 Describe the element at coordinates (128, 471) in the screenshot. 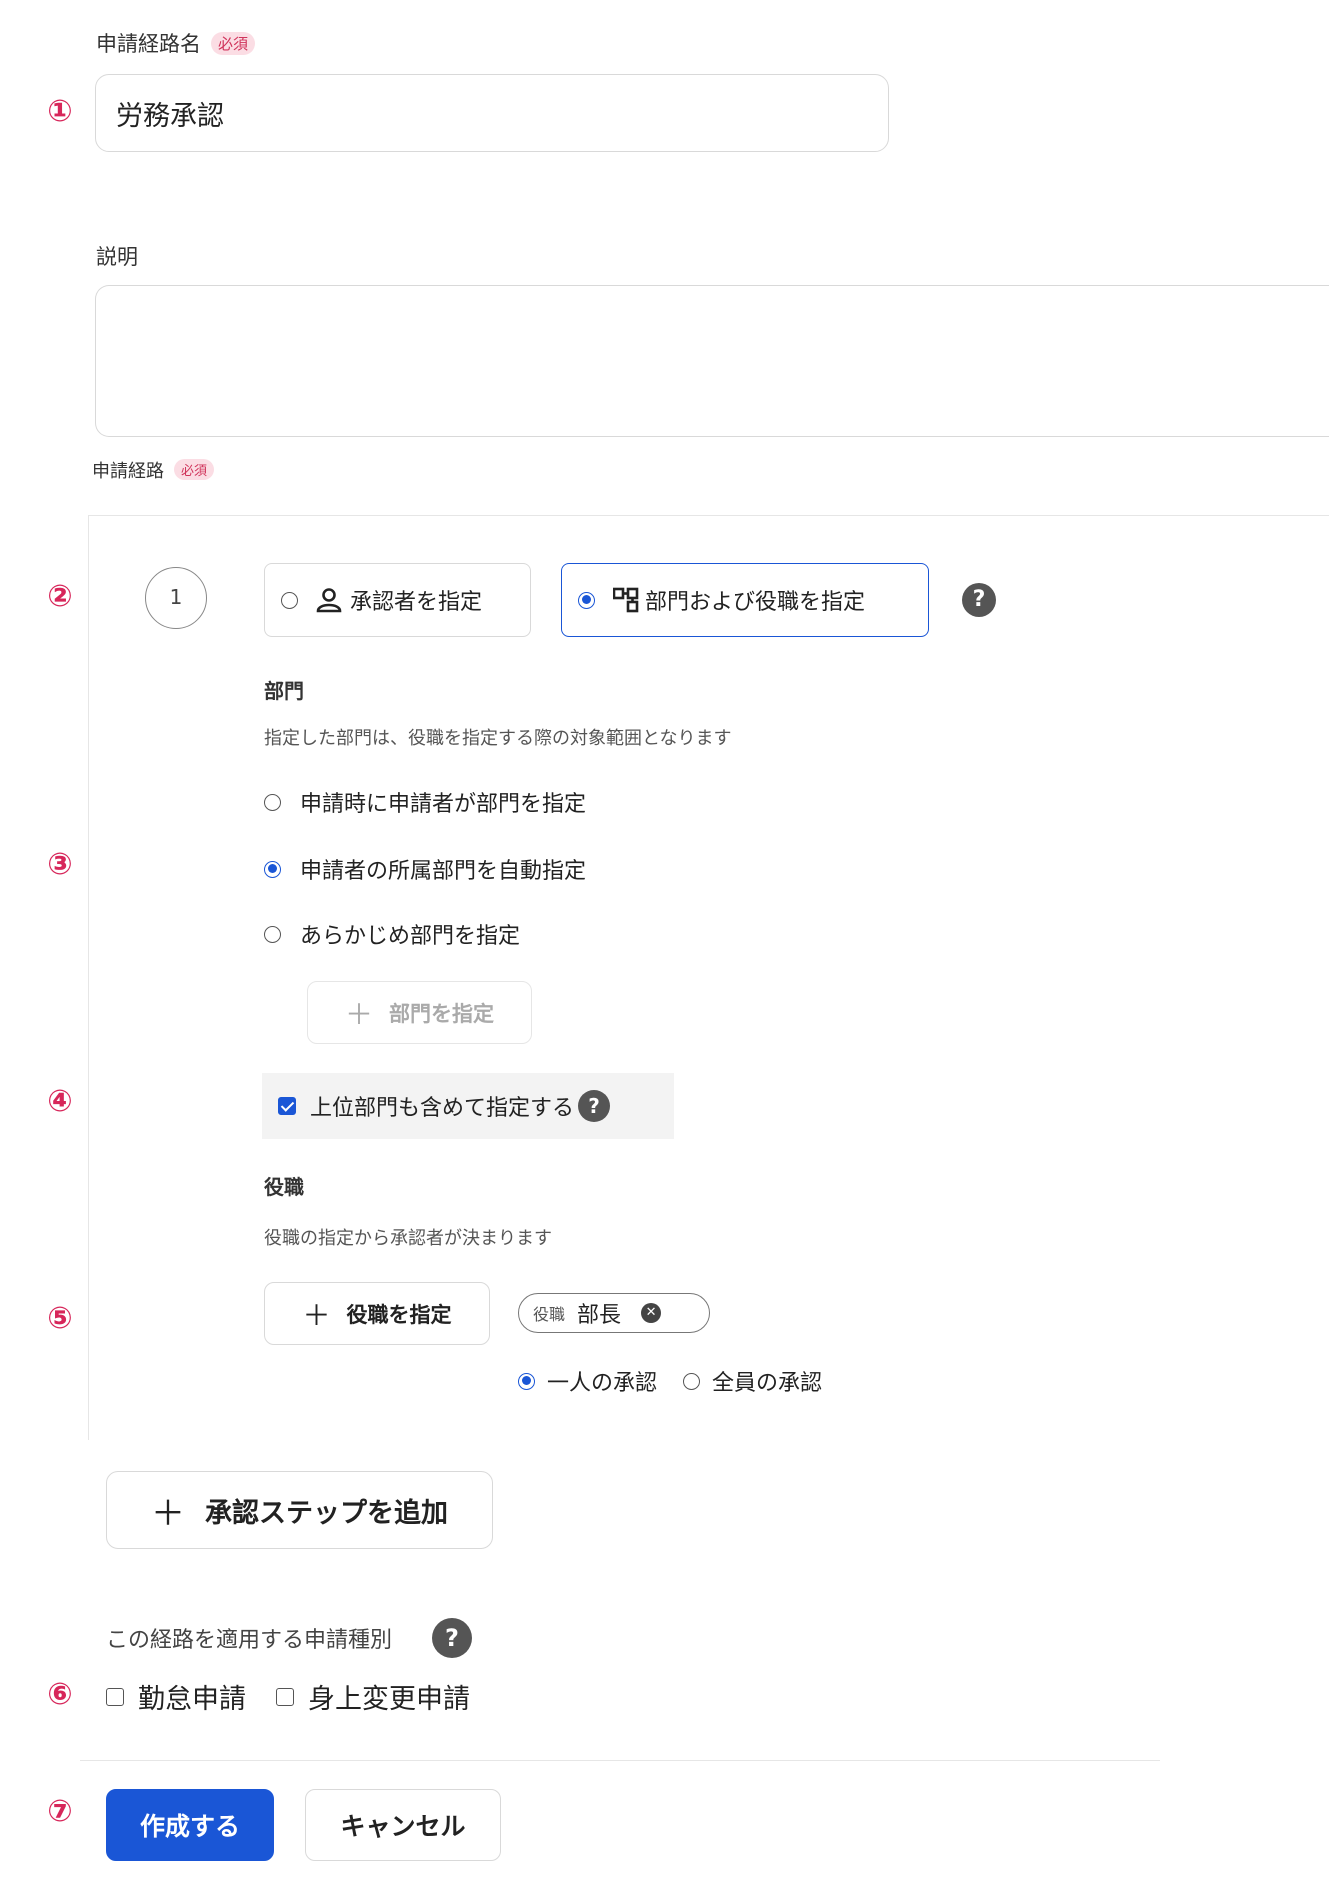

I see `route-label-text: 申請経路` at that location.